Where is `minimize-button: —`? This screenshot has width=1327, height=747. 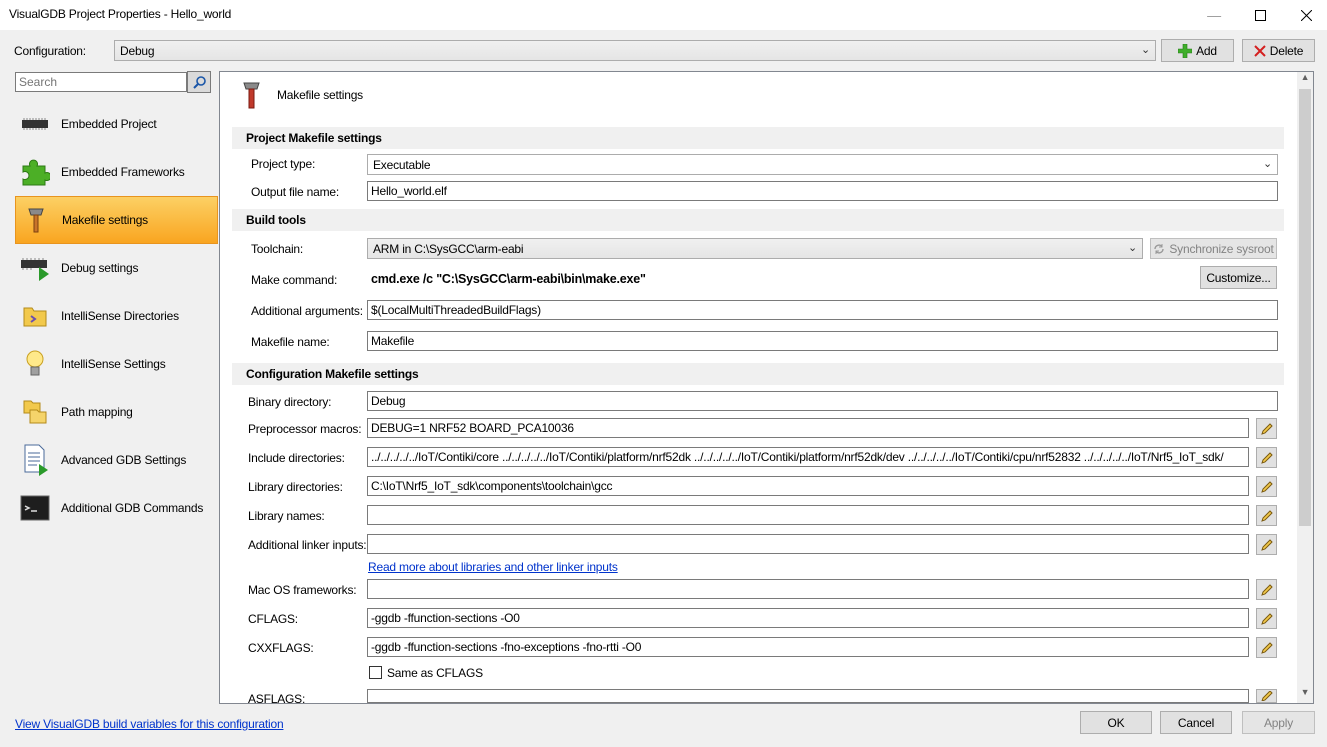
minimize-button: — is located at coordinates (1214, 15).